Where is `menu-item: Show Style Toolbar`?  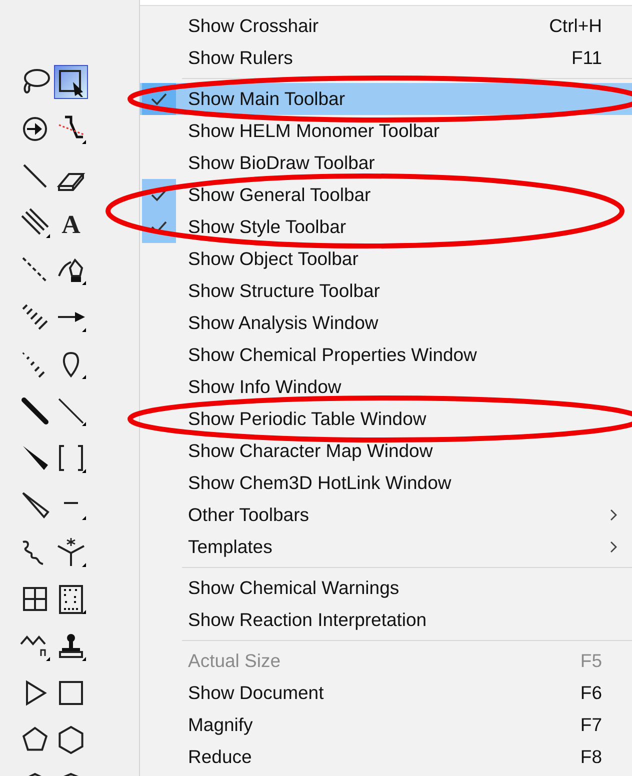 menu-item: Show Style Toolbar is located at coordinates (386, 227).